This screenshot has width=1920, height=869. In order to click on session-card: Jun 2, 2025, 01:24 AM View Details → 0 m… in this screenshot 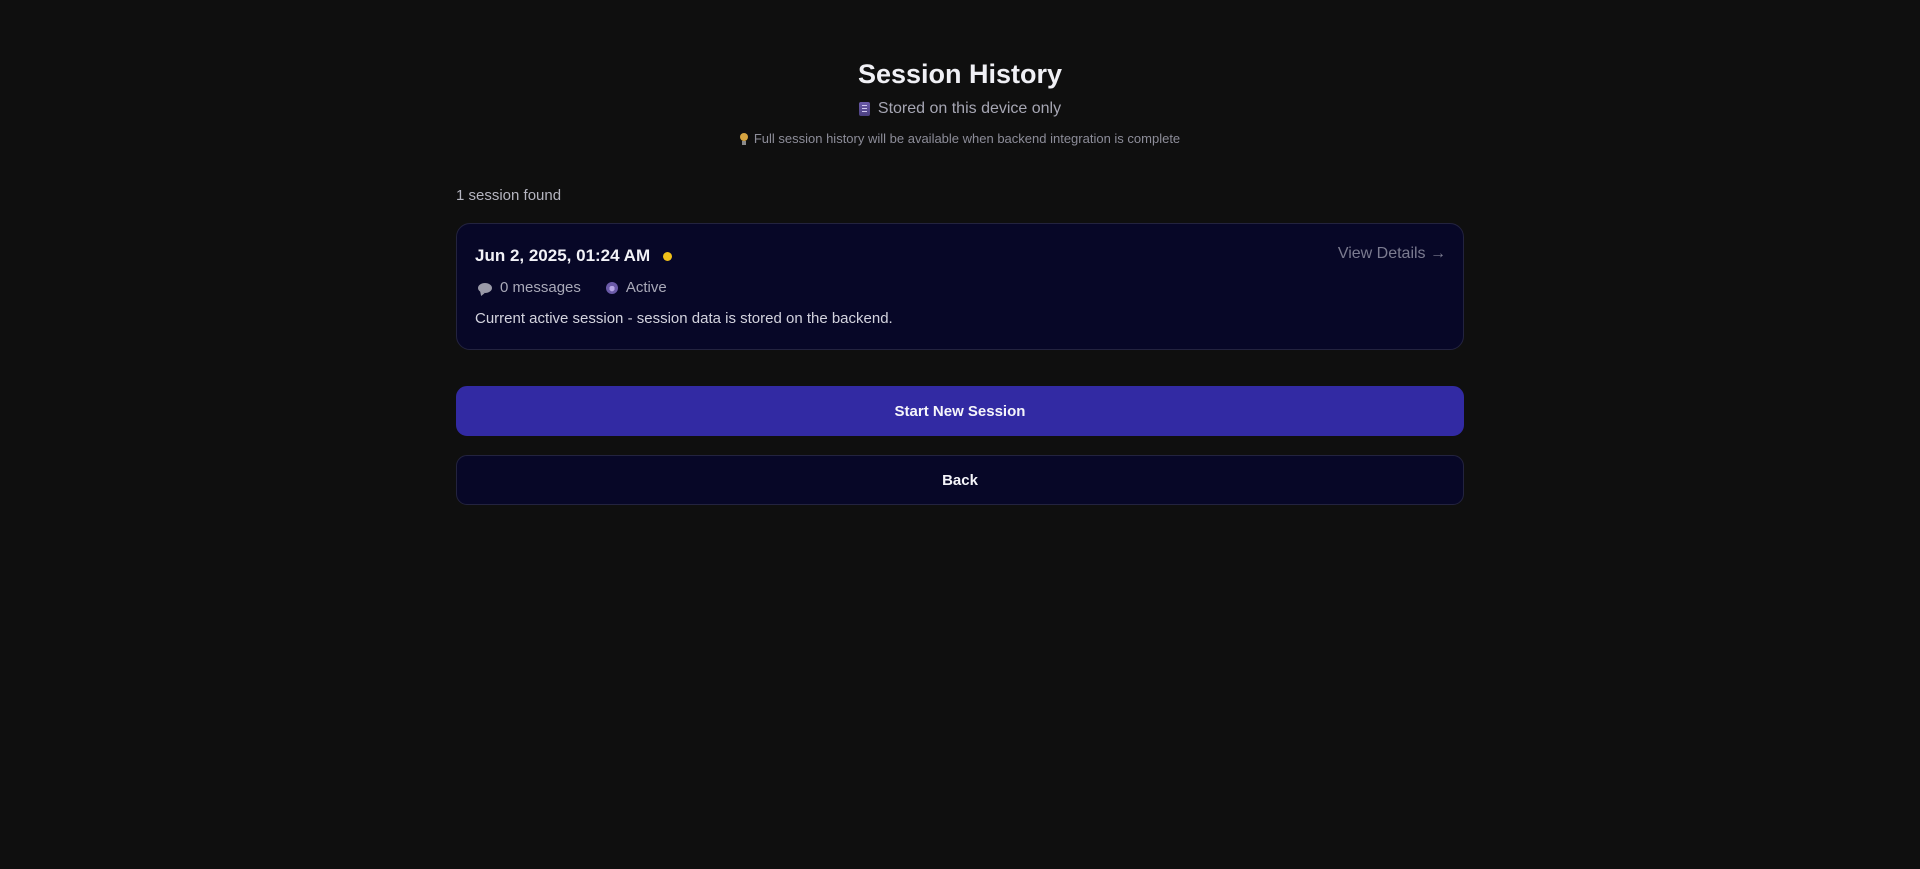, I will do `click(960, 286)`.